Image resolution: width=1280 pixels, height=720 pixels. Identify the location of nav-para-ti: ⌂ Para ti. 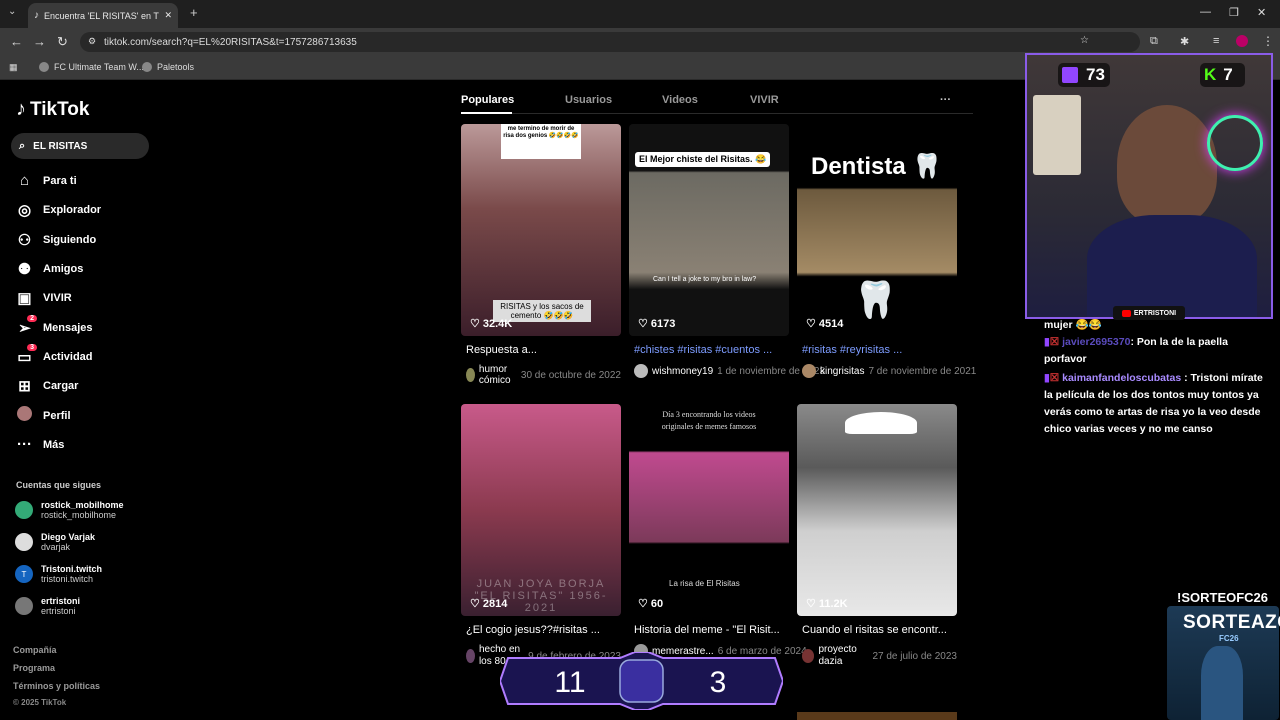
(46, 180).